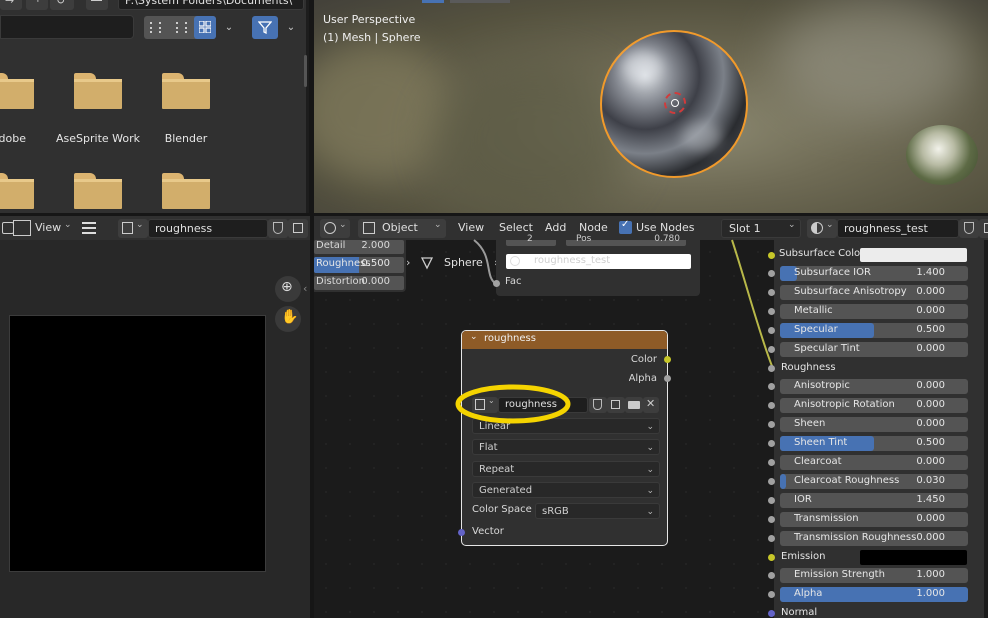 The width and height of the screenshot is (988, 618). Describe the element at coordinates (340, 281) in the screenshot. I see `distortion-label: Distortion` at that location.